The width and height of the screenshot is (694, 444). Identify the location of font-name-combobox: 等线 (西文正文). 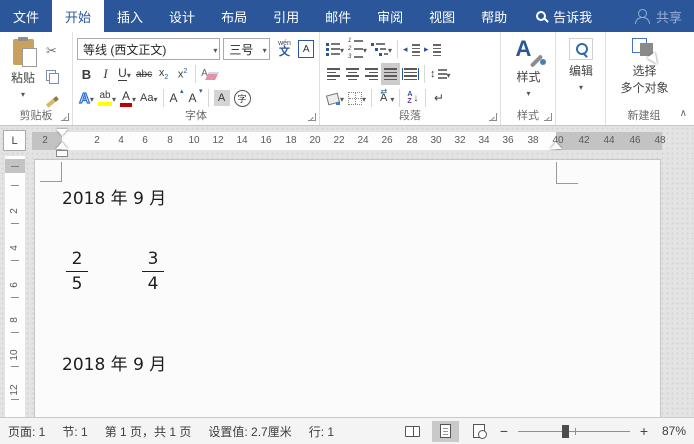
(149, 49).